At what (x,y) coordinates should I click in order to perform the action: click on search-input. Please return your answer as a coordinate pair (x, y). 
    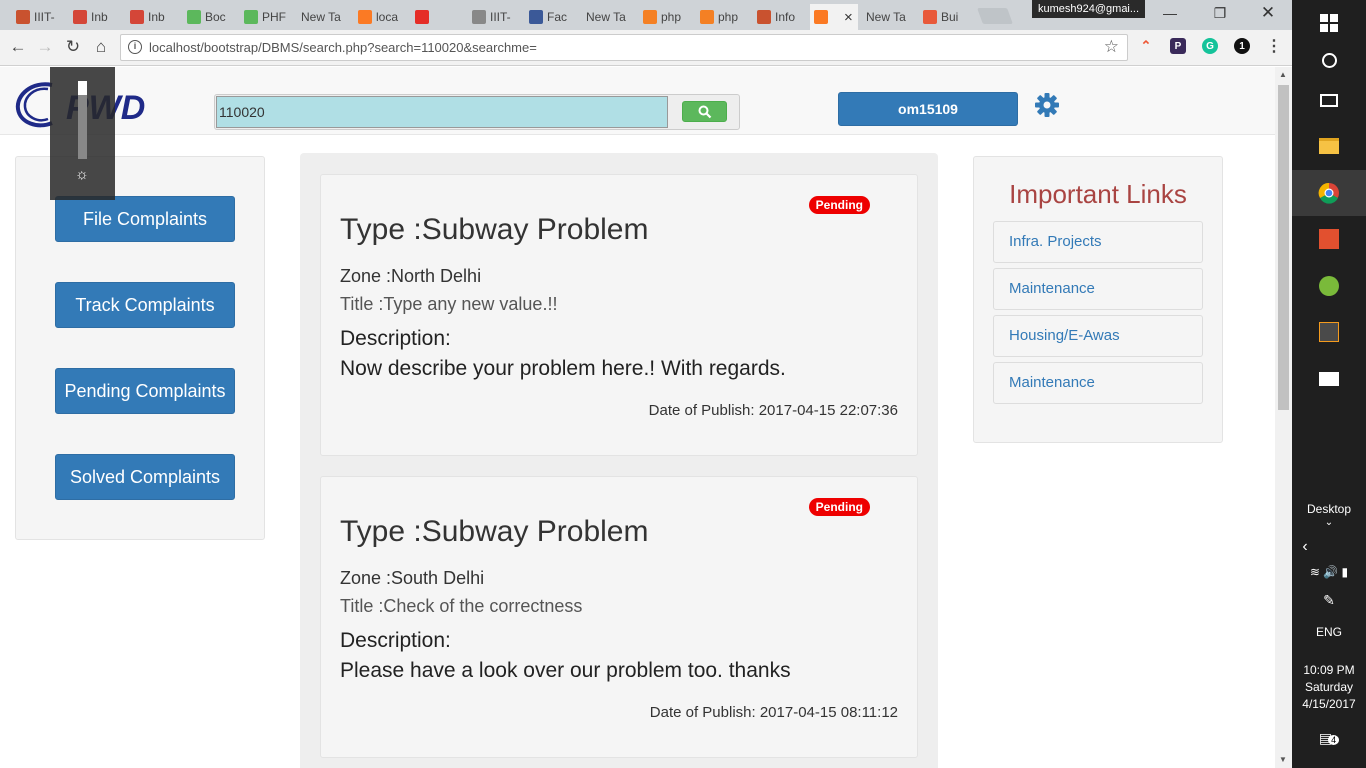
    Looking at the image, I should click on (442, 112).